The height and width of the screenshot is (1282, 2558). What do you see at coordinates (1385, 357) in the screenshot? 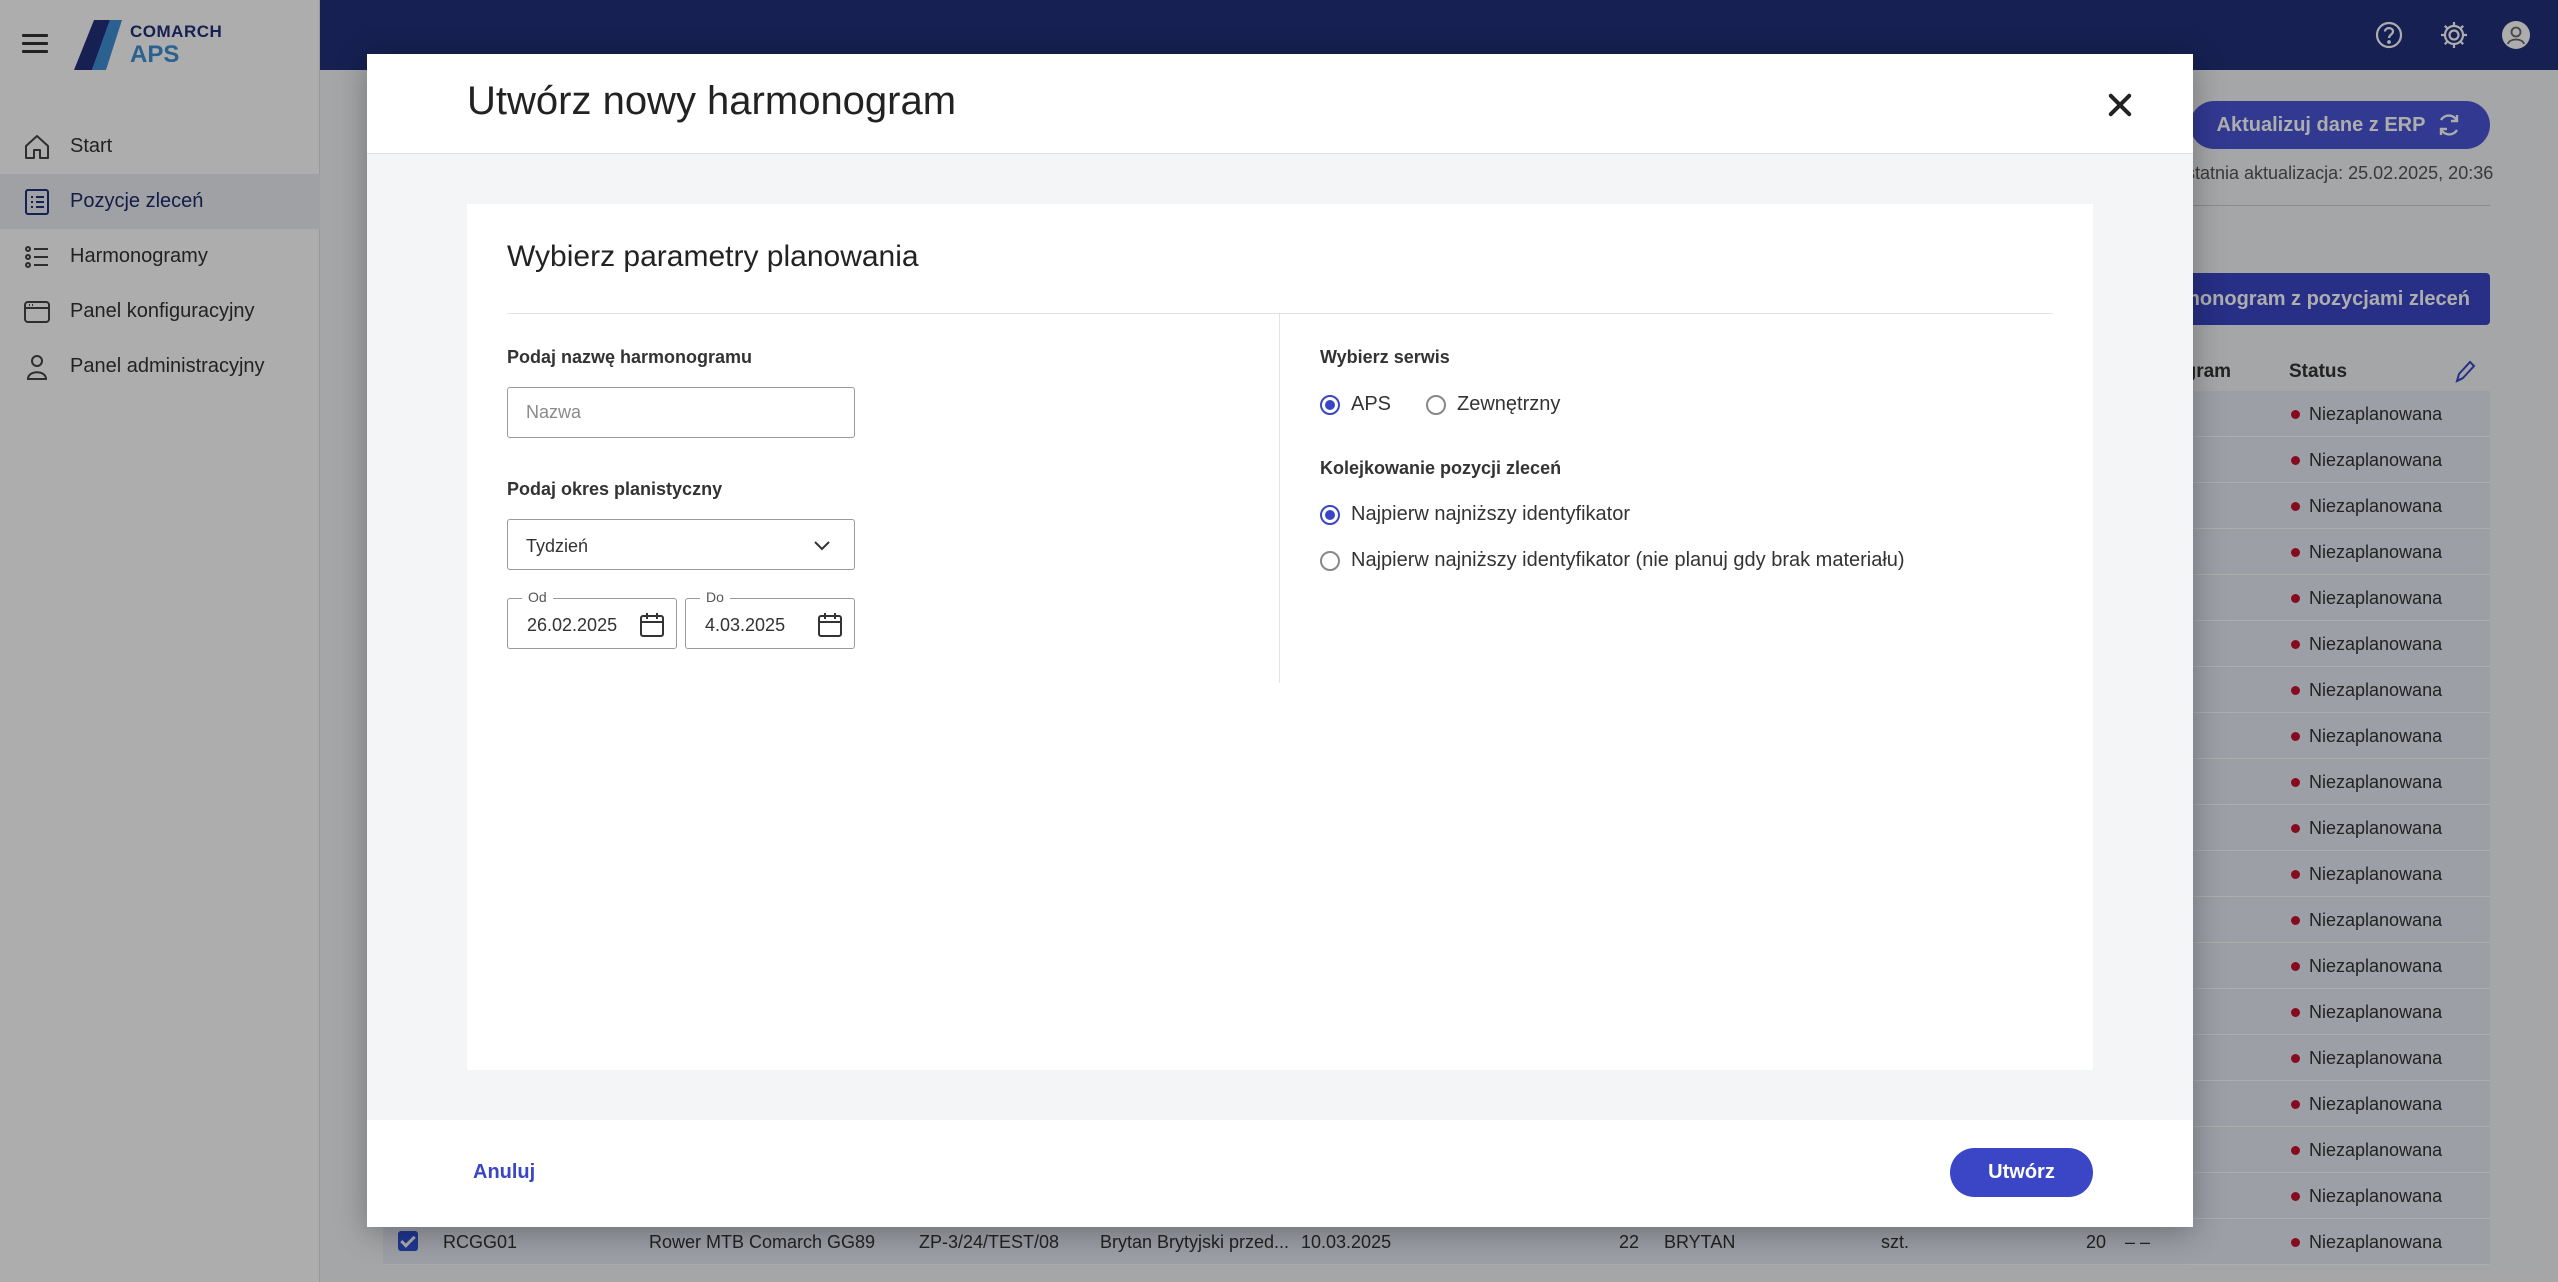
I see `service-label: Wybierz serwis` at bounding box center [1385, 357].